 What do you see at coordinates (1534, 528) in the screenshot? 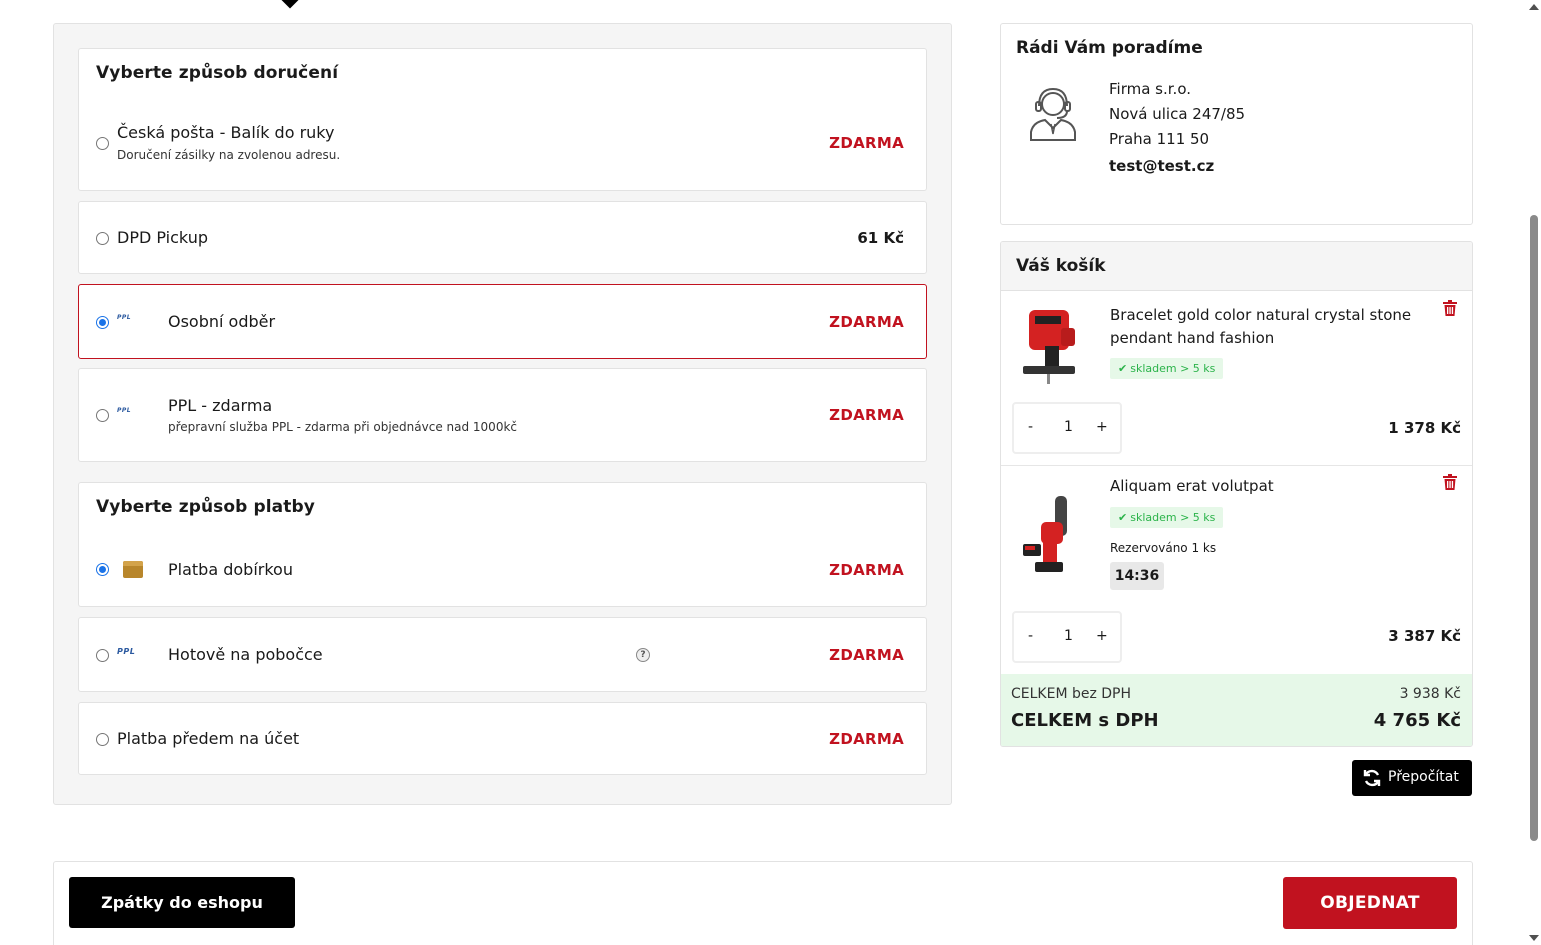
I see `scrollbar-thumb` at bounding box center [1534, 528].